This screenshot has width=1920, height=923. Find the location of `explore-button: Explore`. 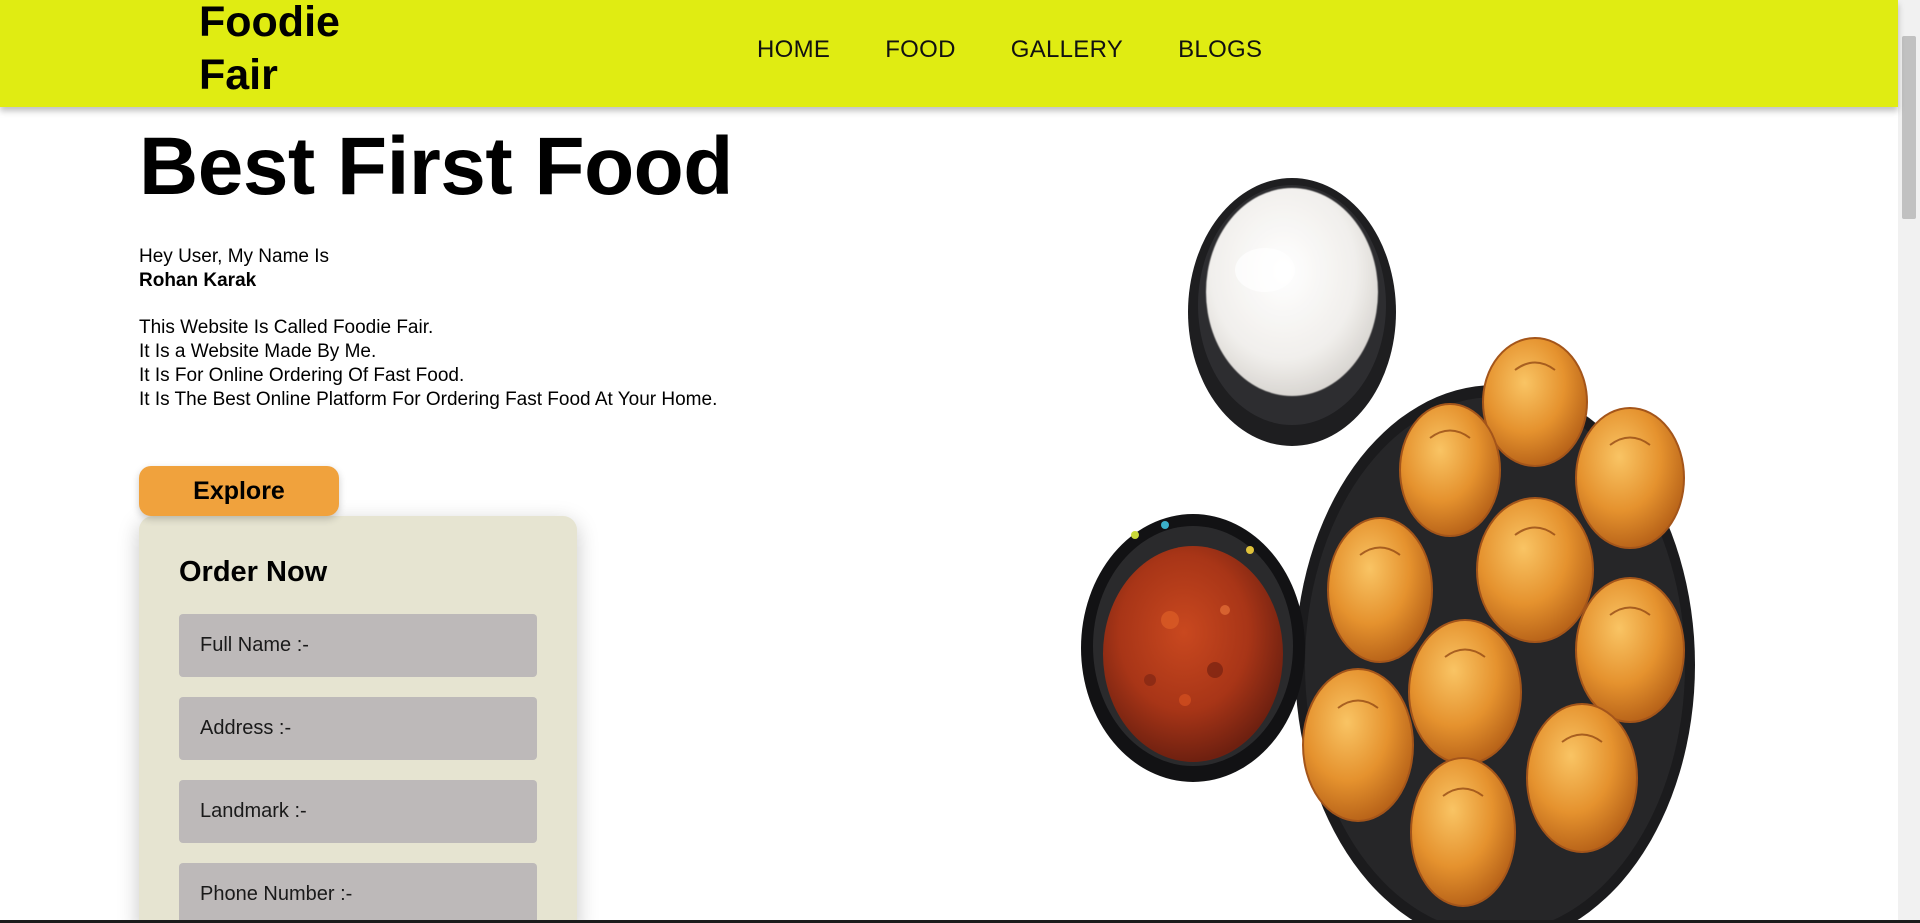

explore-button: Explore is located at coordinates (239, 491).